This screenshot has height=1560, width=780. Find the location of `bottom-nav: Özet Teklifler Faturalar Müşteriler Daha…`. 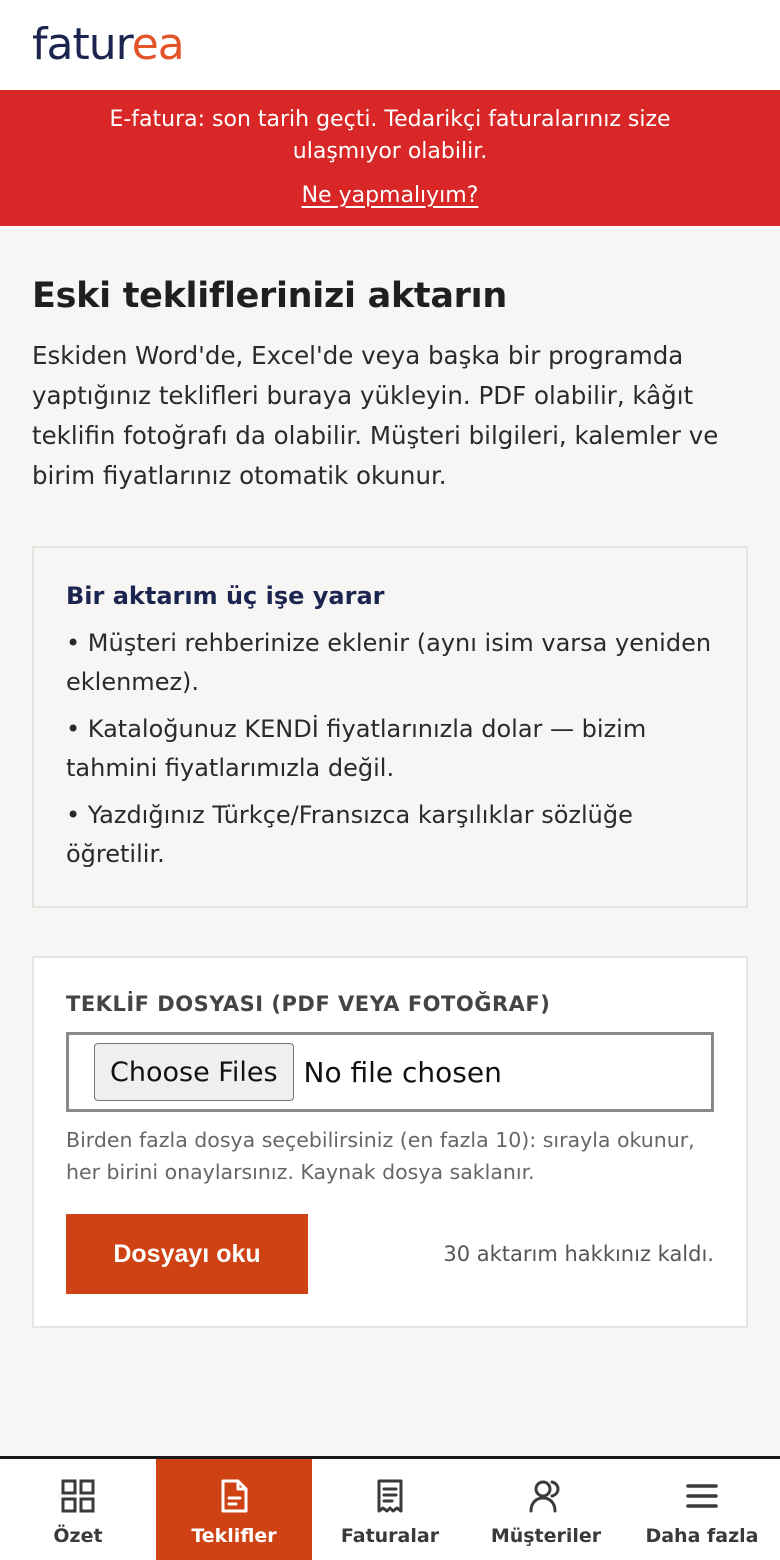

bottom-nav: Özet Teklifler Faturalar Müşteriler Daha… is located at coordinates (390, 1508).